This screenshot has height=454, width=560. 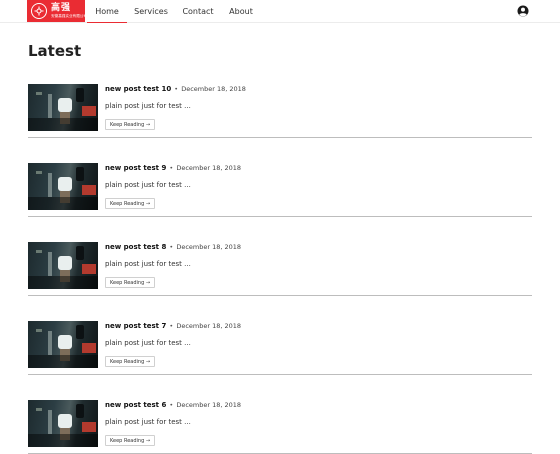 I want to click on nav-item-contact: Contact, so click(x=198, y=11).